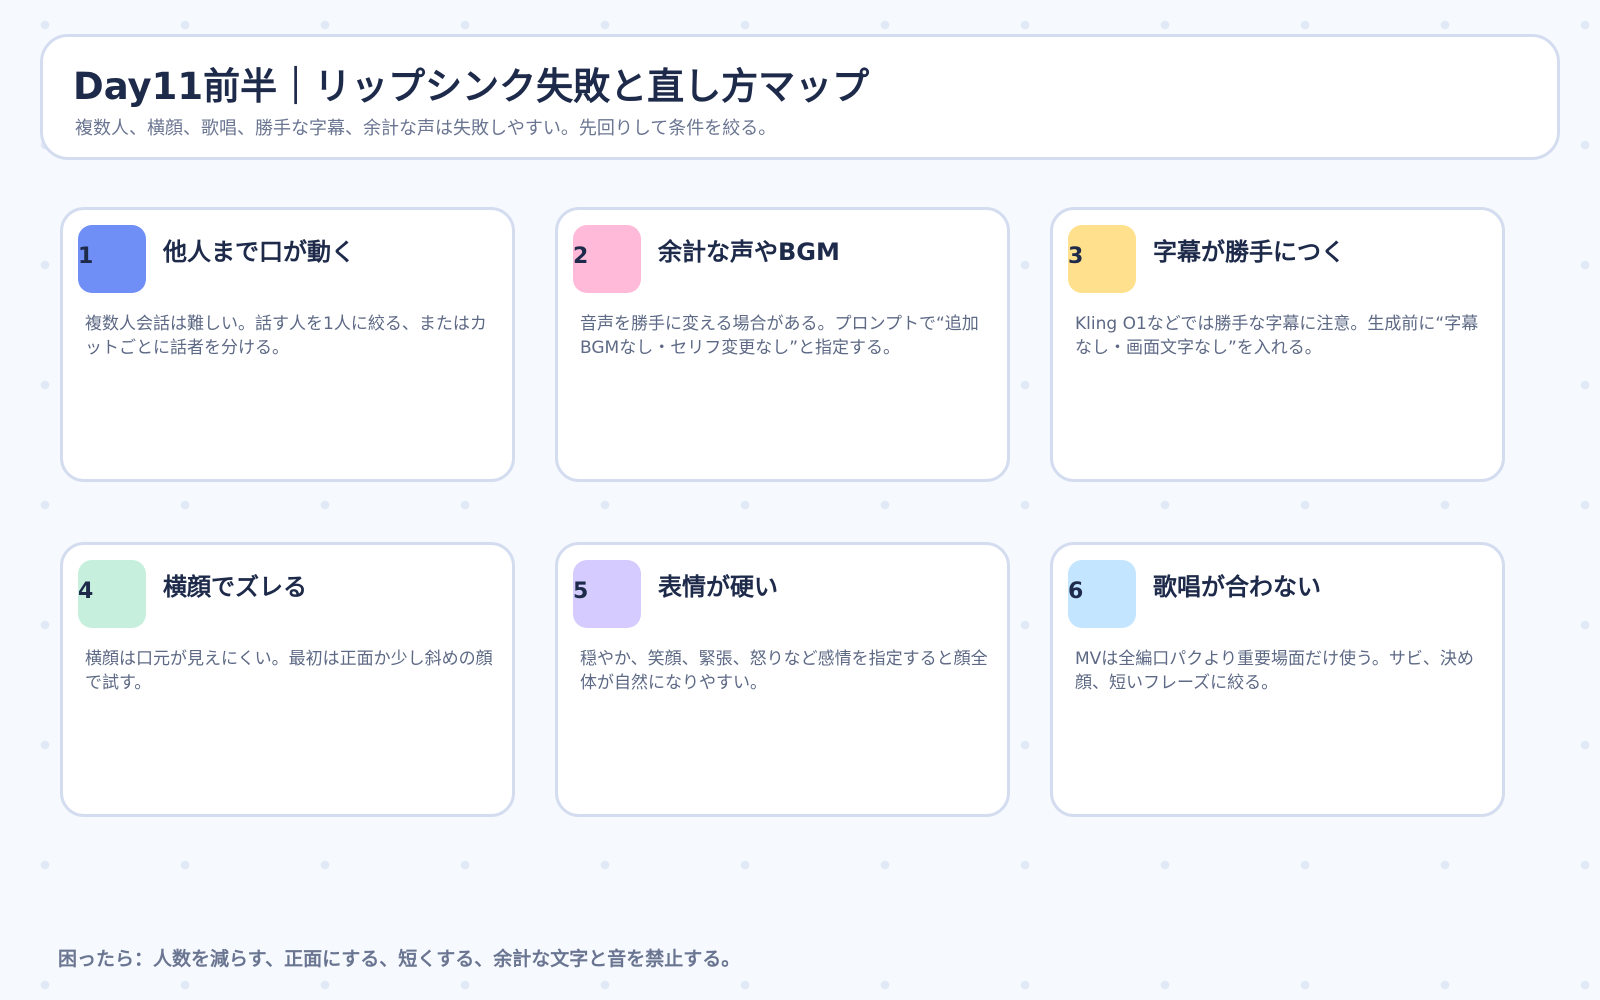 The width and height of the screenshot is (1600, 1000). What do you see at coordinates (86, 256) in the screenshot?
I see `card-number: 1` at bounding box center [86, 256].